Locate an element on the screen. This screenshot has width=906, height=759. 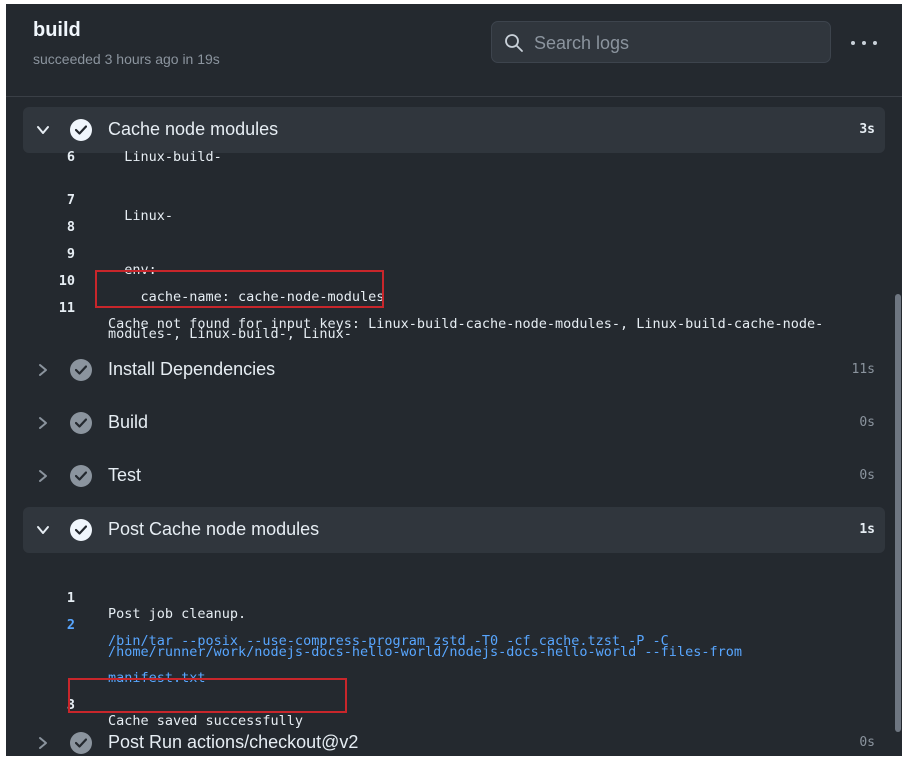
step-name: Post Cache node modules is located at coordinates (214, 529).